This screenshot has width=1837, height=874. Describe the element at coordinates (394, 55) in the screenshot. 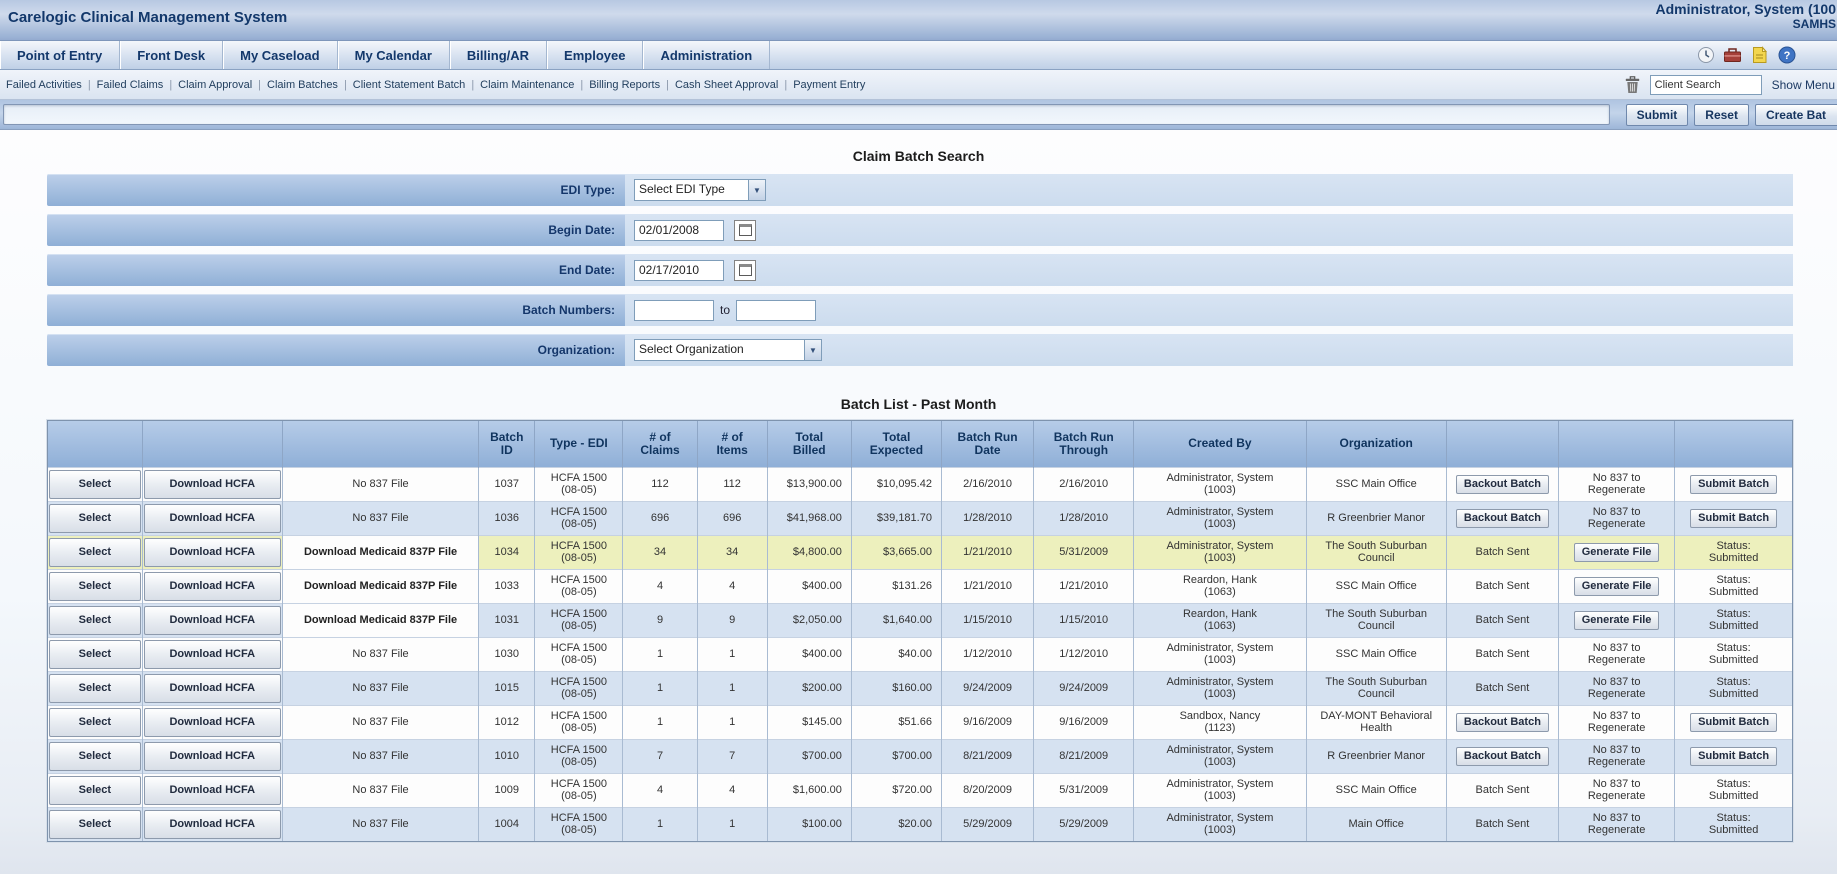

I see `nav-tab-my-calendar: My Calendar` at that location.